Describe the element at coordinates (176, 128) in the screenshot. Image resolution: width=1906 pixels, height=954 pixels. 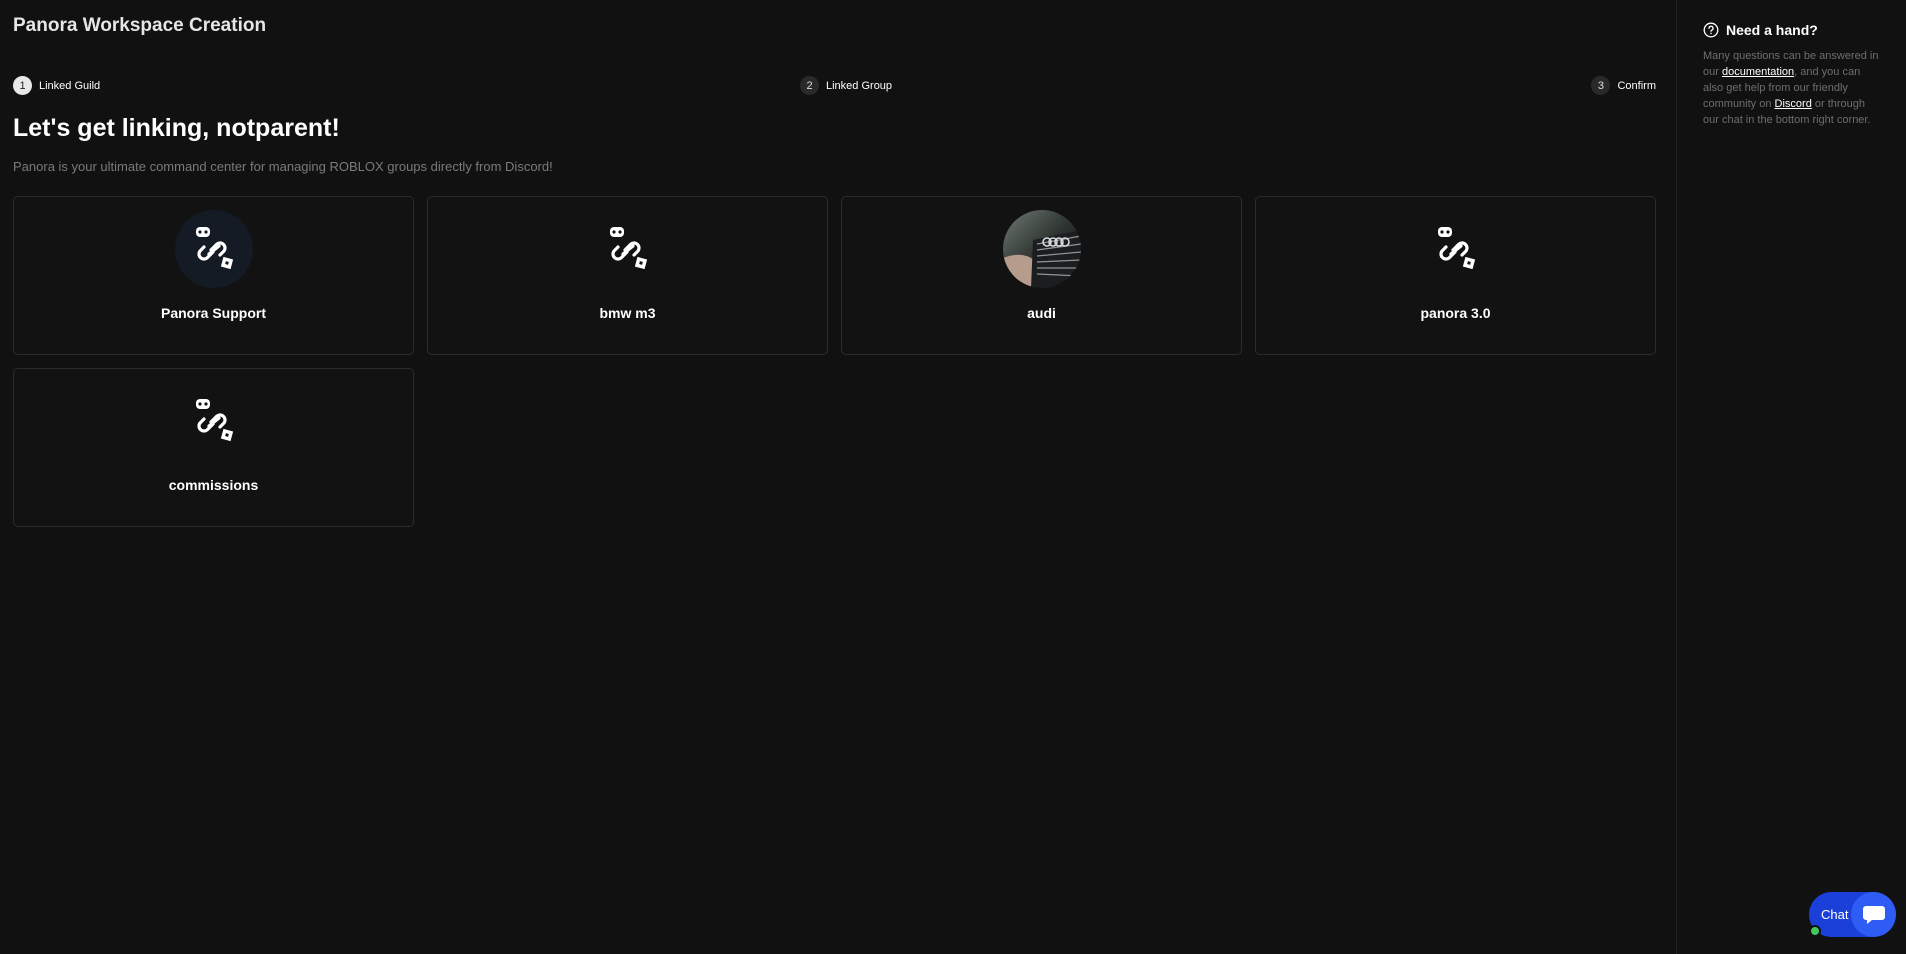
I see `page-heading: Let's get linking, notparent!` at that location.